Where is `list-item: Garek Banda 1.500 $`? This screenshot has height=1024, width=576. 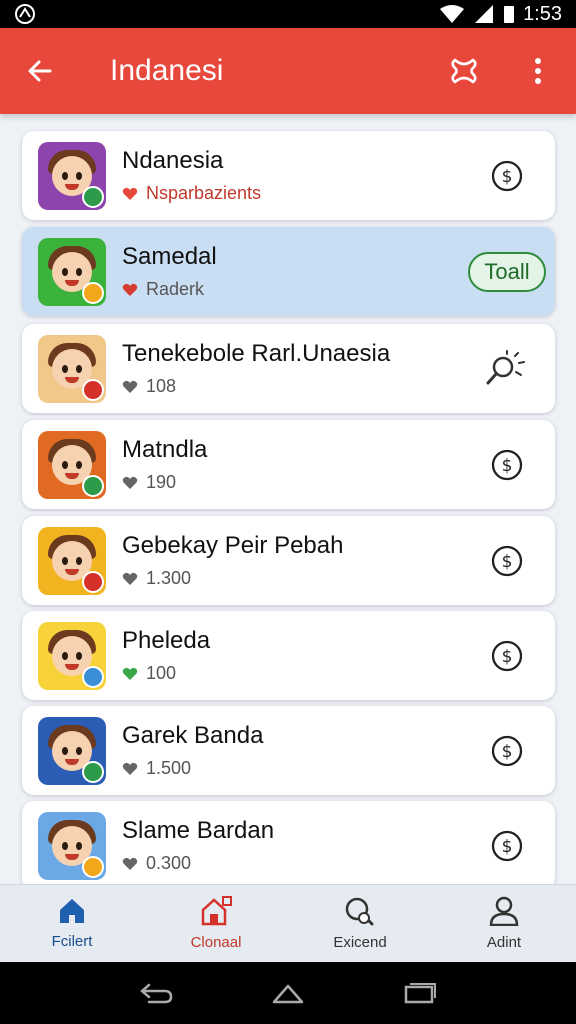
list-item: Garek Banda 1.500 $ is located at coordinates (288, 750).